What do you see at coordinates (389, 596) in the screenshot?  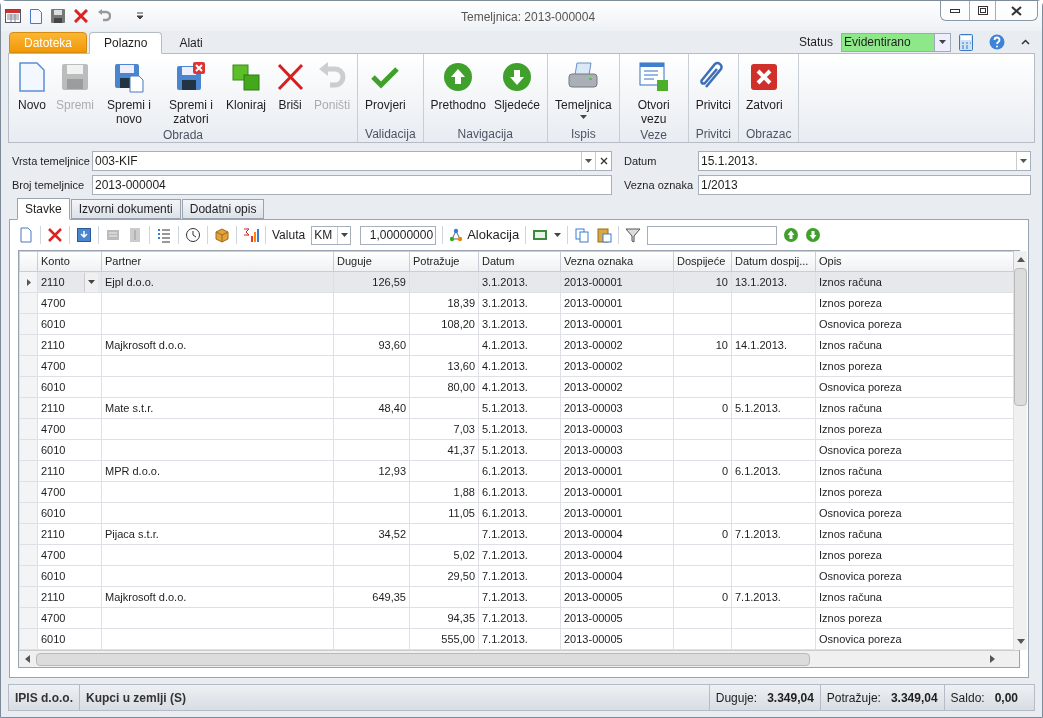 I see `table-cell: 649,35` at bounding box center [389, 596].